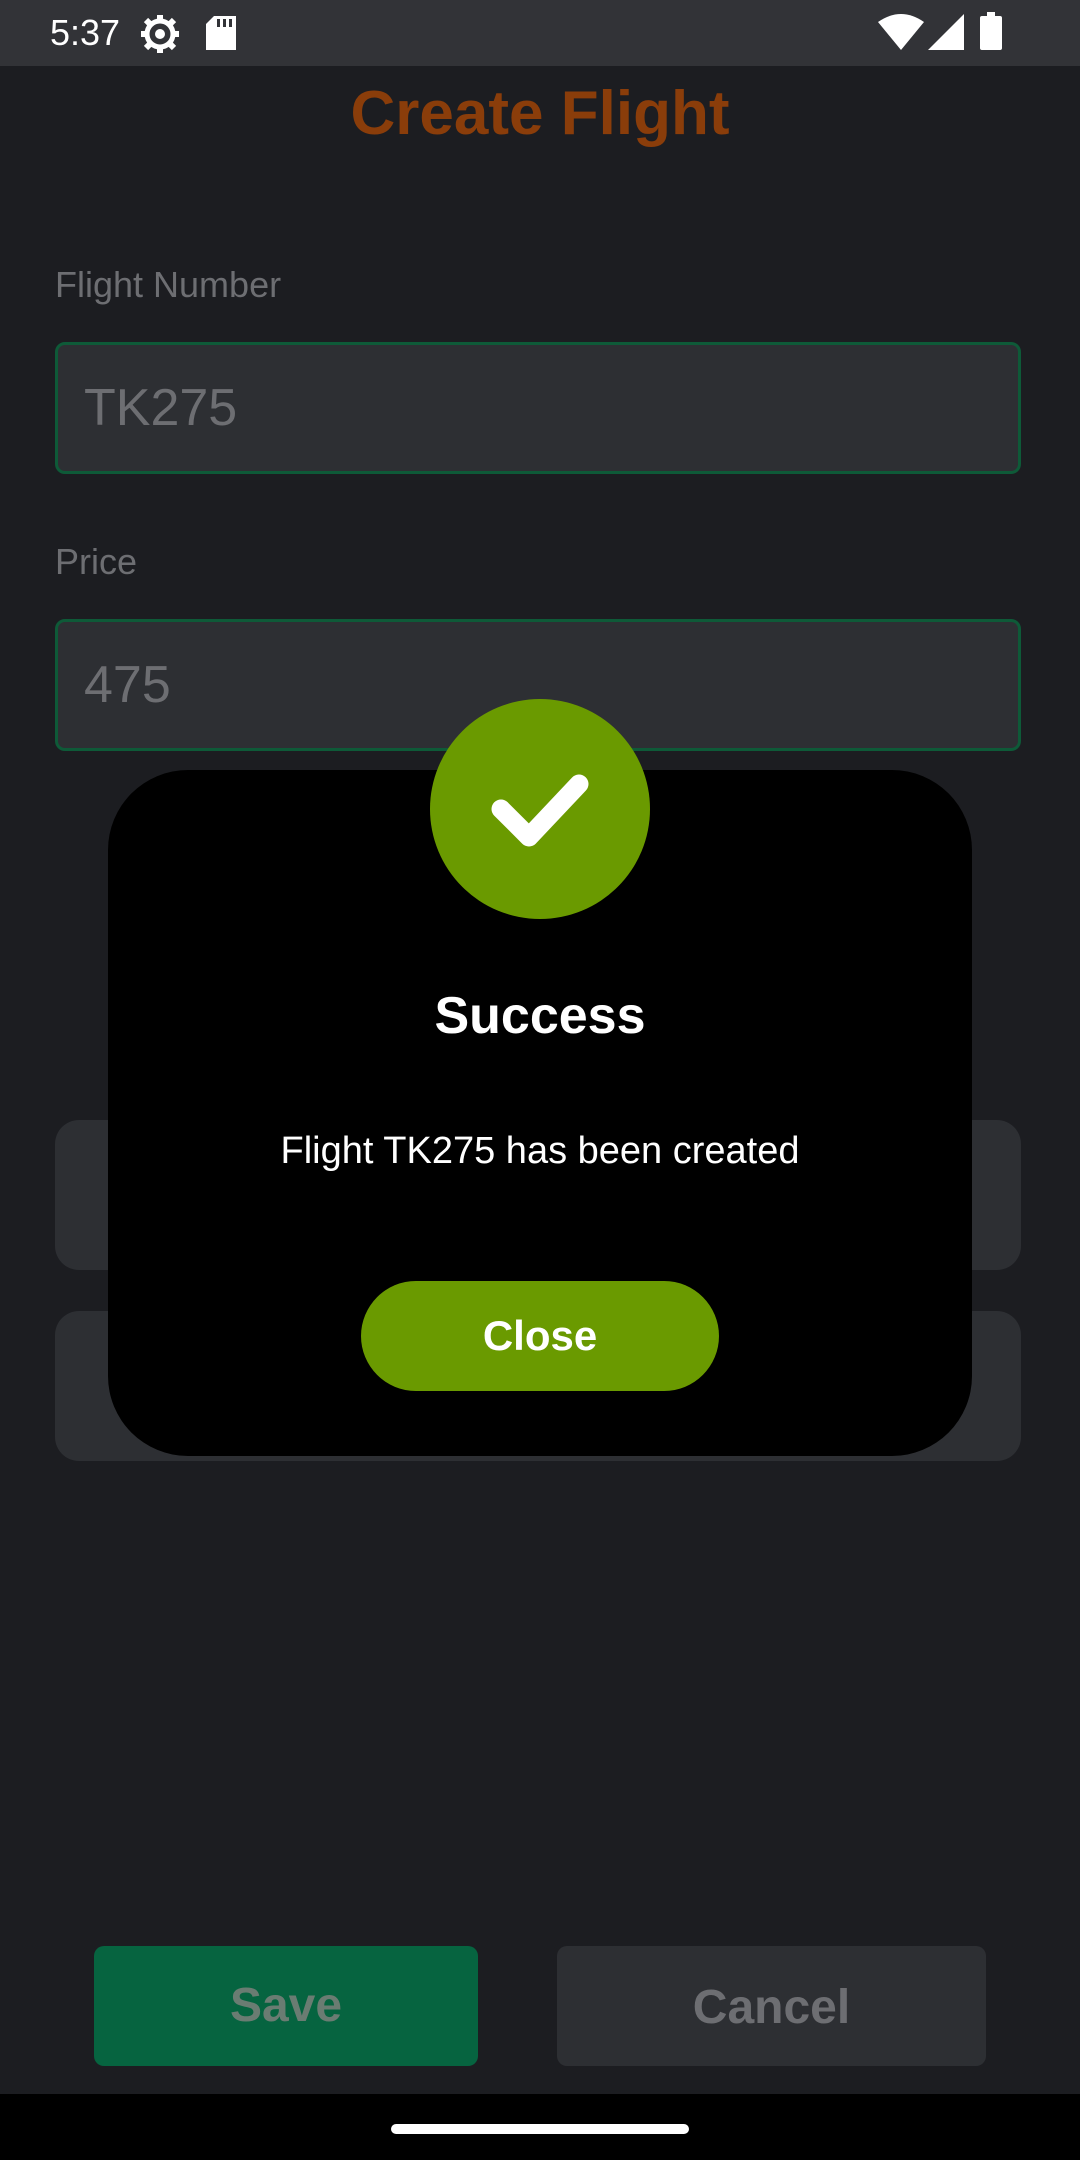 The image size is (1080, 2160). I want to click on wifi-icon, so click(901, 34).